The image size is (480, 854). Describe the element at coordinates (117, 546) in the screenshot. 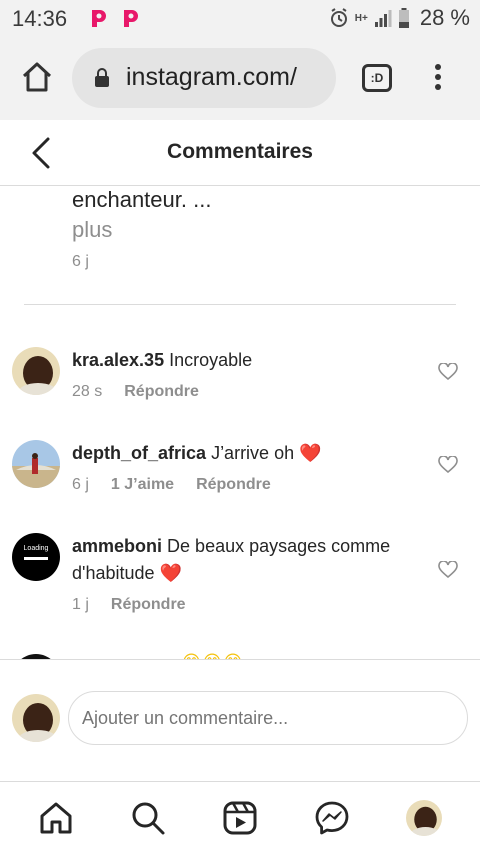

I see `comment-username: ammeboni` at that location.